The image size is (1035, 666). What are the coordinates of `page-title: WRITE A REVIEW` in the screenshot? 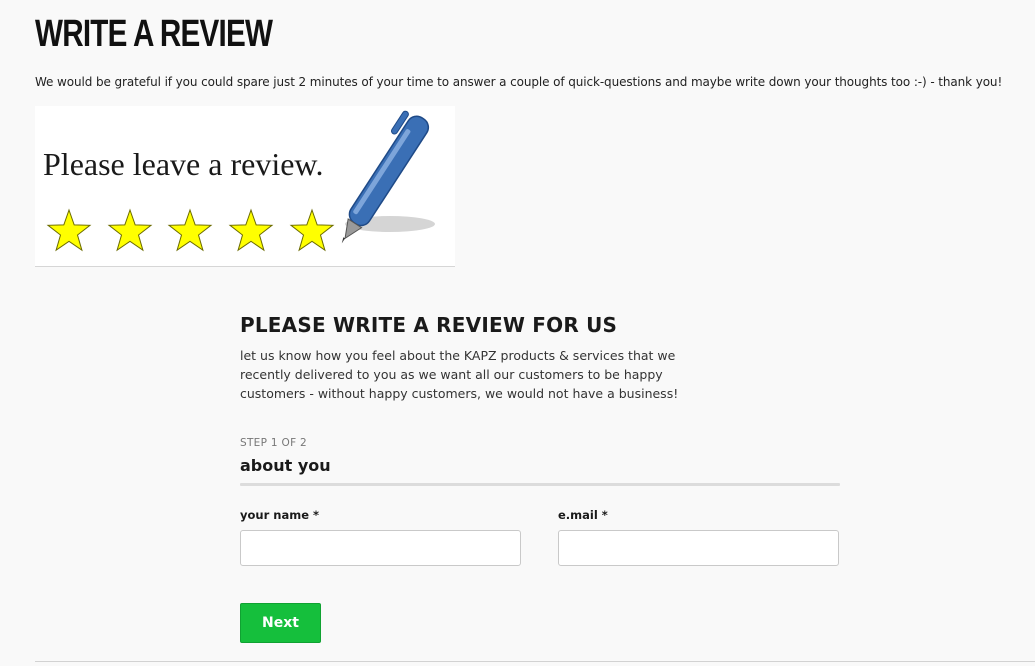 It's located at (154, 34).